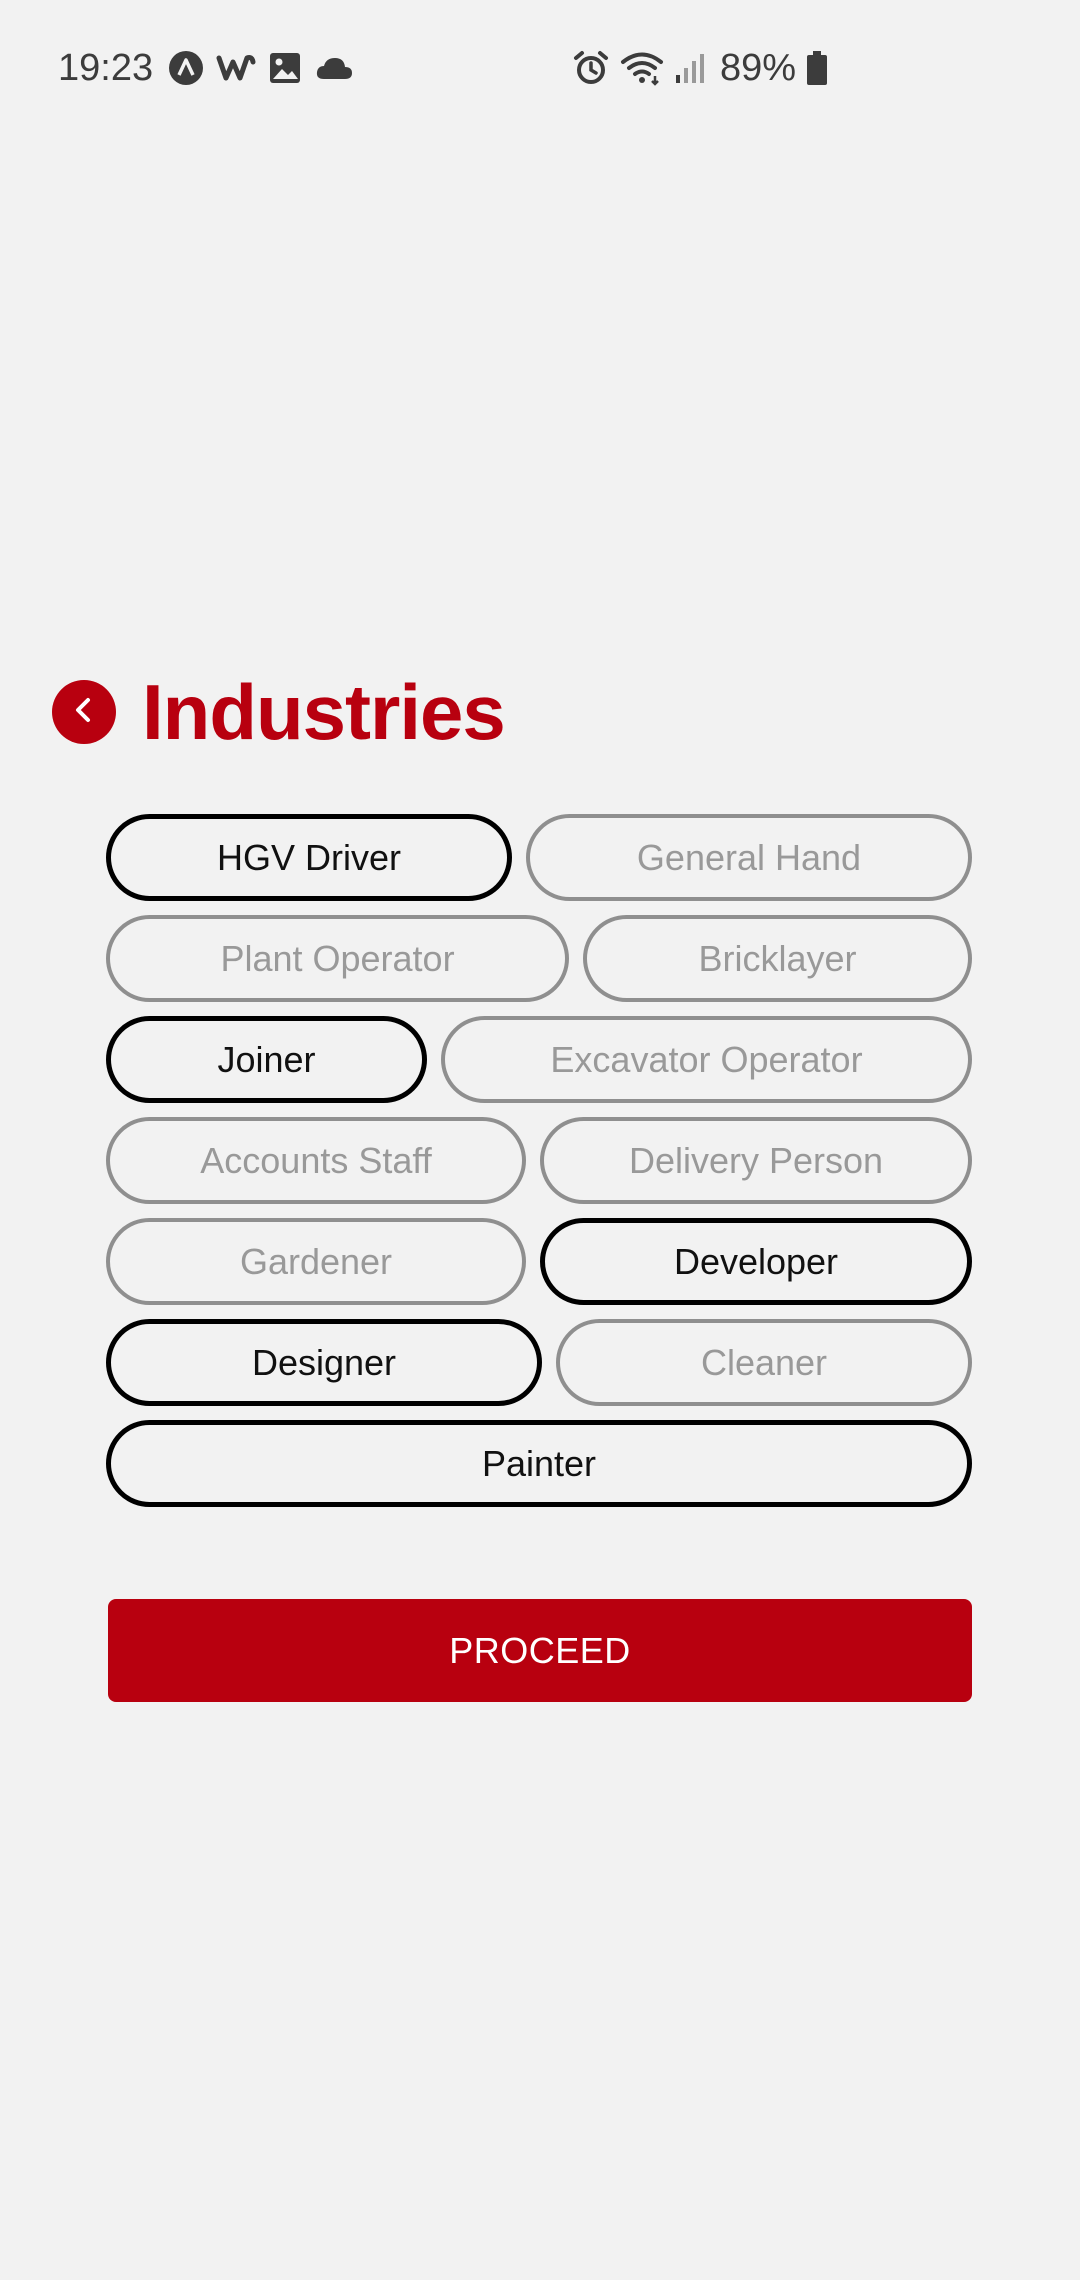  Describe the element at coordinates (540, 68) in the screenshot. I see `status-bar: 19:23 89%` at that location.